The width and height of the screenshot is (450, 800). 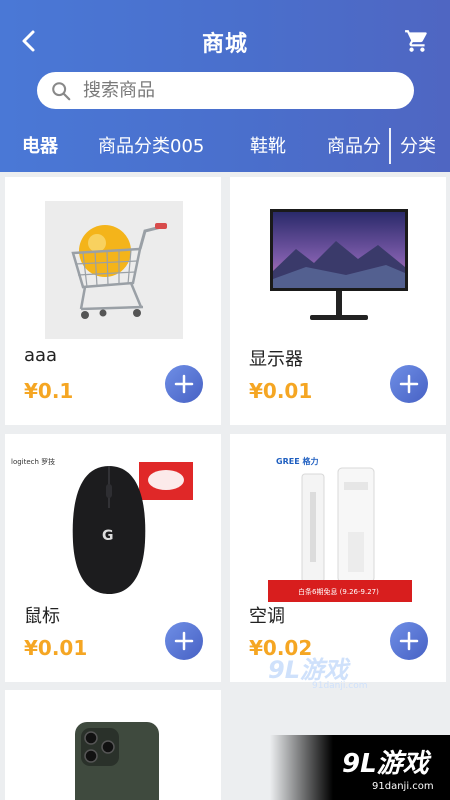 I want to click on mouse-box-text: logitech 罗技, so click(x=33, y=461).